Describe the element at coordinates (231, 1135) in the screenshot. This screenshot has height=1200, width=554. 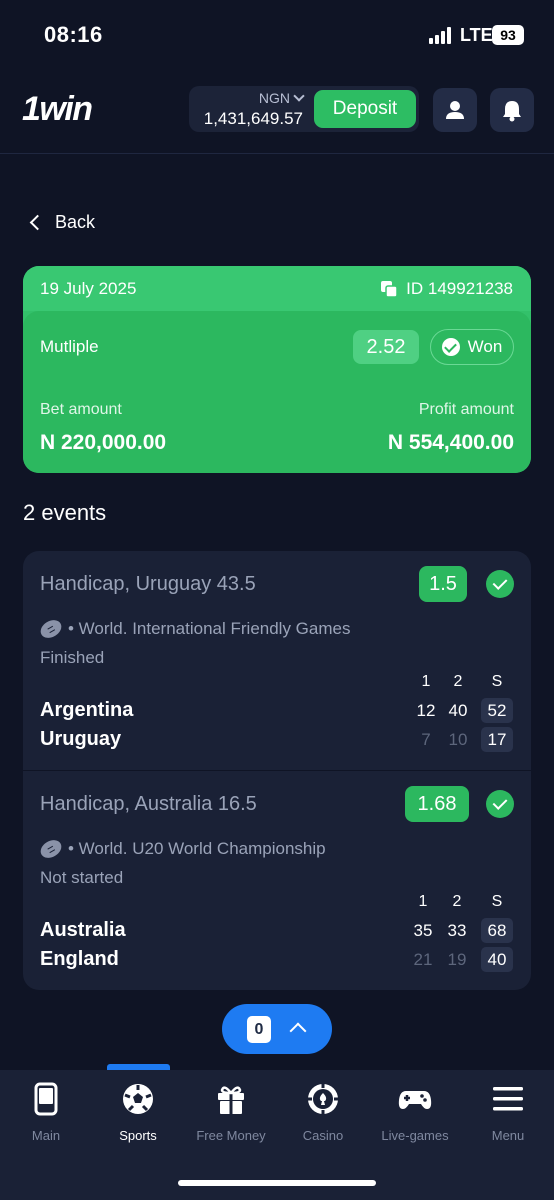
I see `nav-label: Free Money` at that location.